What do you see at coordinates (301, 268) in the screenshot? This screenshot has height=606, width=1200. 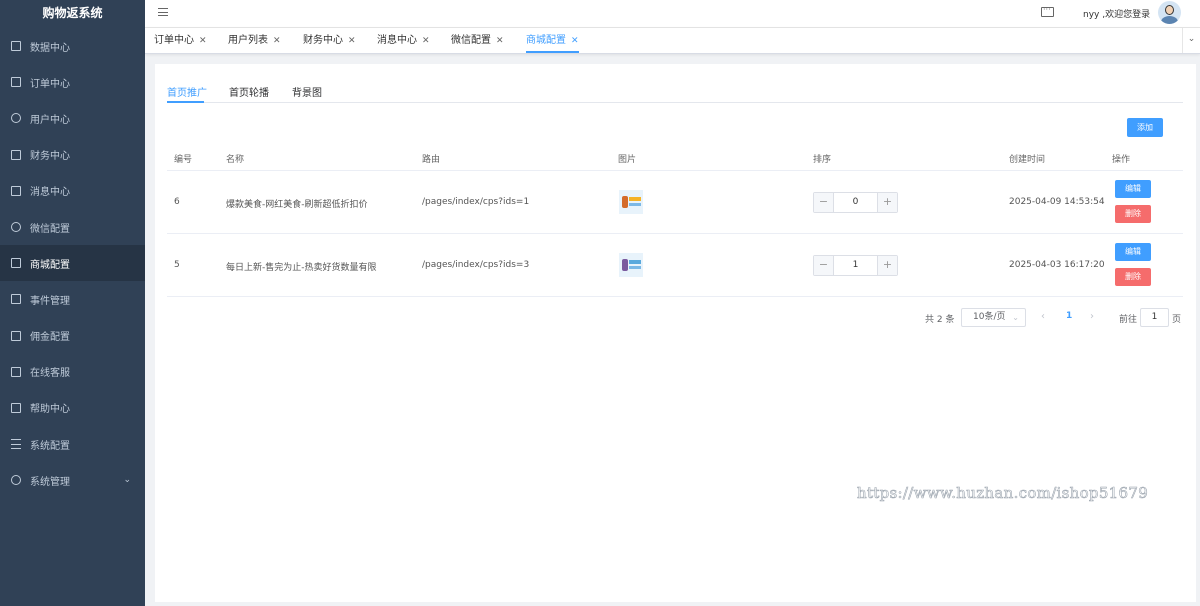 I see `cell-name: 每日上新-售完为止-热卖好货数量有限` at bounding box center [301, 268].